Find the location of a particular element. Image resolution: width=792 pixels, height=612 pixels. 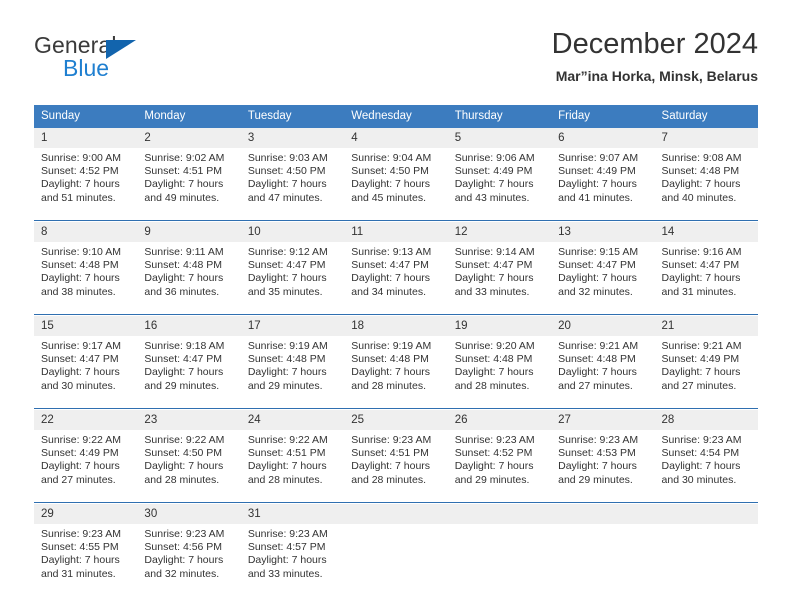

day-cell-empty is located at coordinates (396, 560).